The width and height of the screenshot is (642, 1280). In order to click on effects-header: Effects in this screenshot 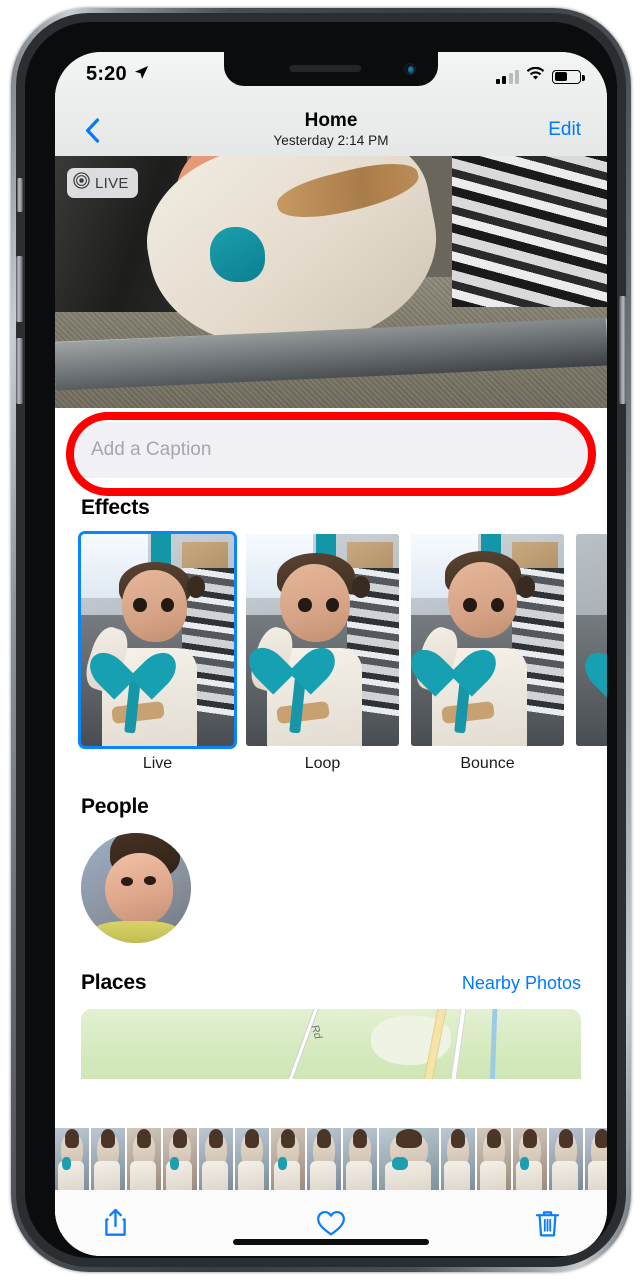, I will do `click(331, 508)`.